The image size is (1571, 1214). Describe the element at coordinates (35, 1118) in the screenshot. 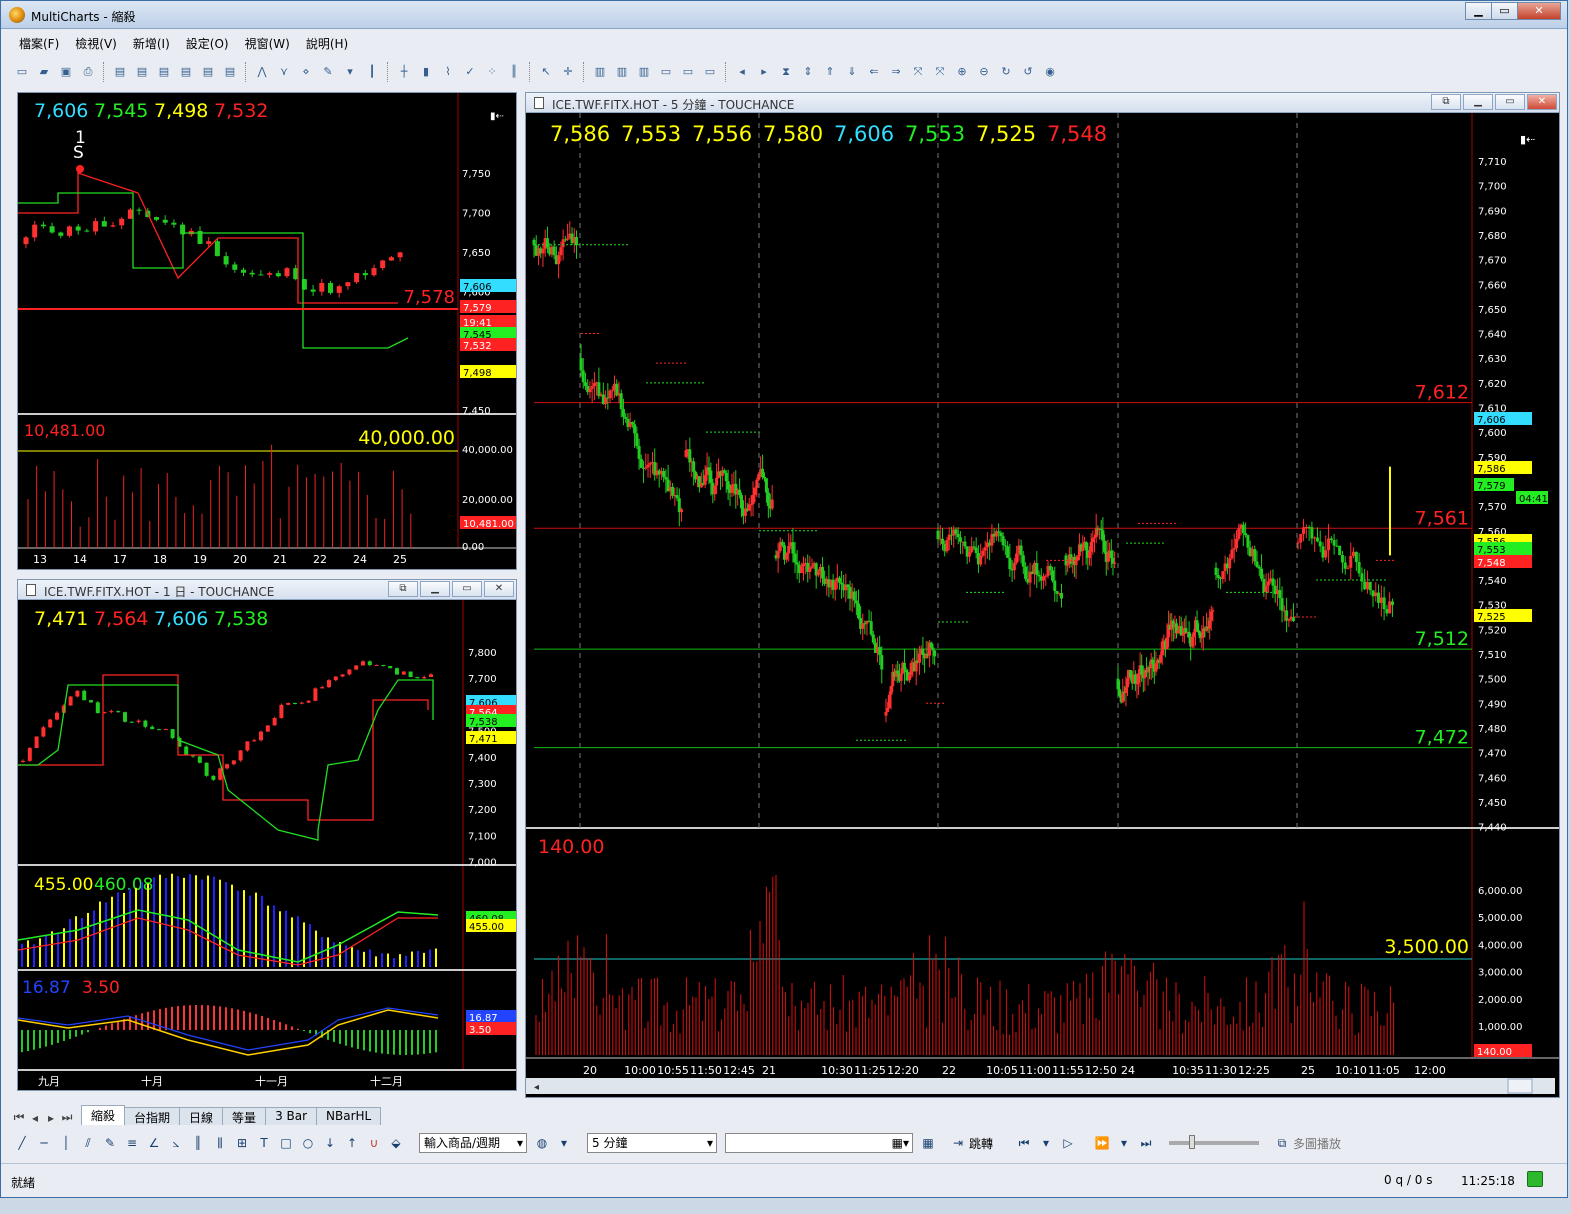

I see `prev-tab-icon: ◂` at that location.